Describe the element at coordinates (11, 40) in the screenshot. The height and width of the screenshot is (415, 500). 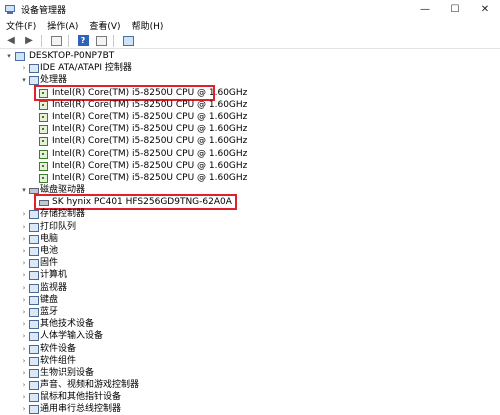
I see `back-button: ◀` at that location.